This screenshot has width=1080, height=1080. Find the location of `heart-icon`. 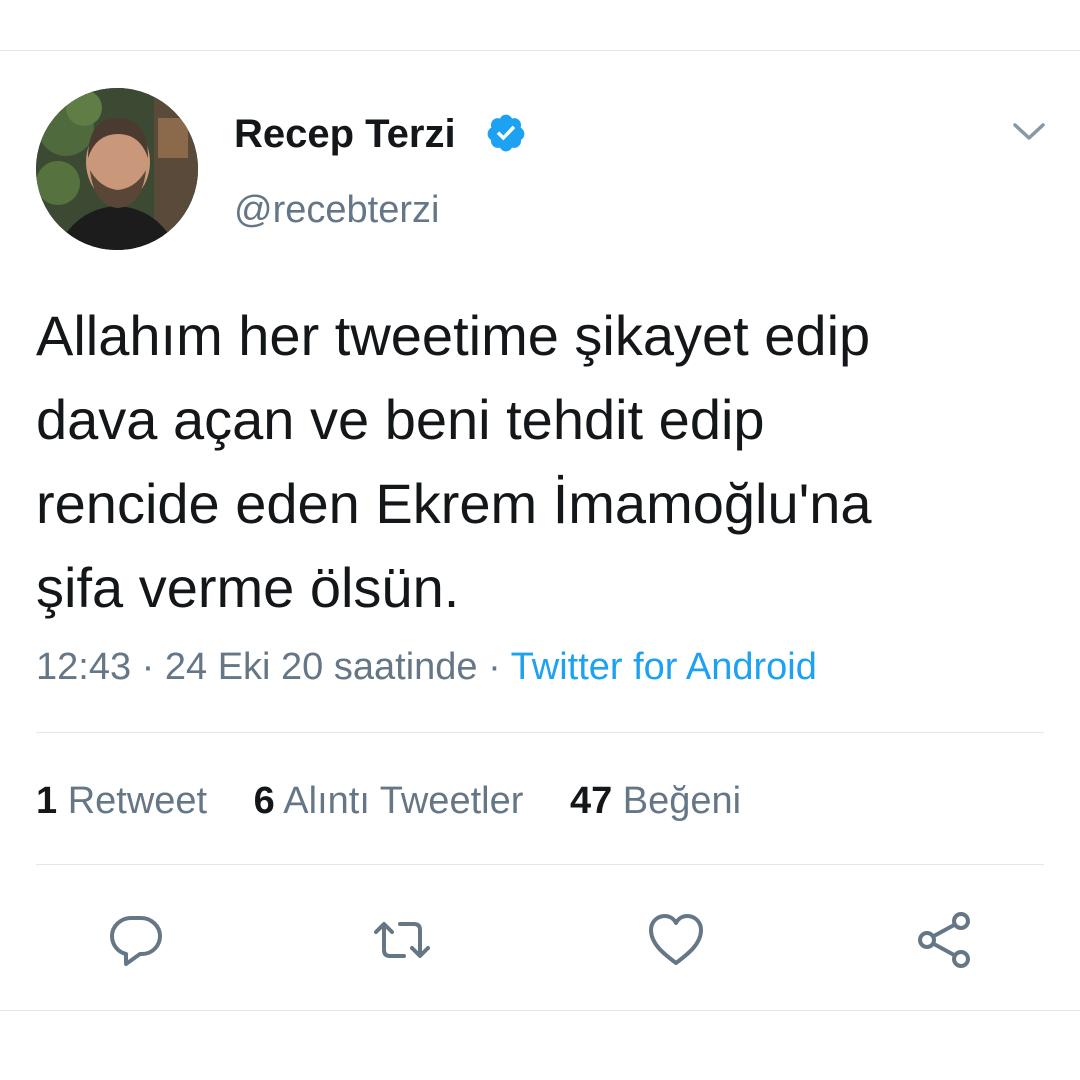

heart-icon is located at coordinates (676, 939).